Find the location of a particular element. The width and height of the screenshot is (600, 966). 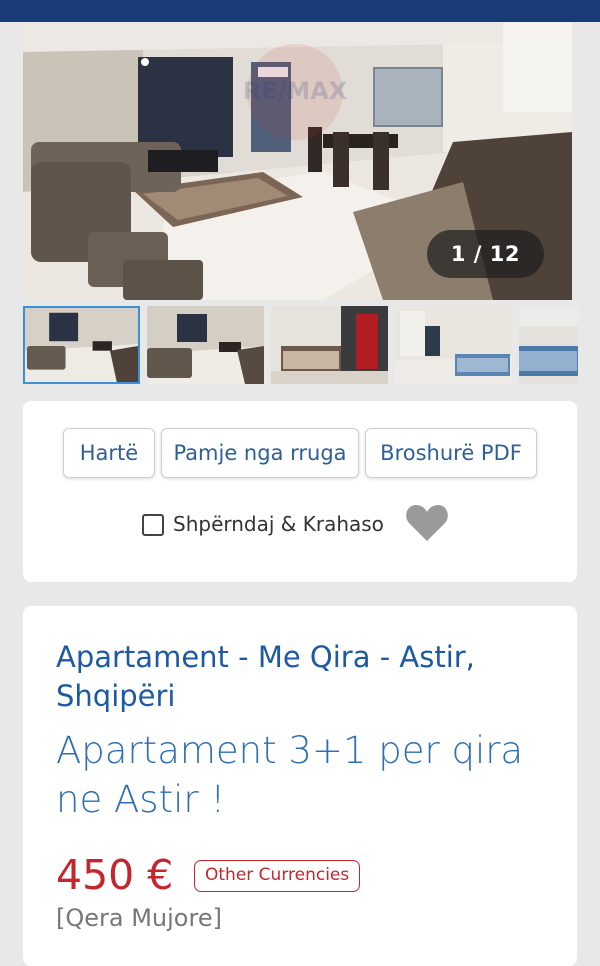

rent-period: [Qera Mujore] is located at coordinates (139, 918).